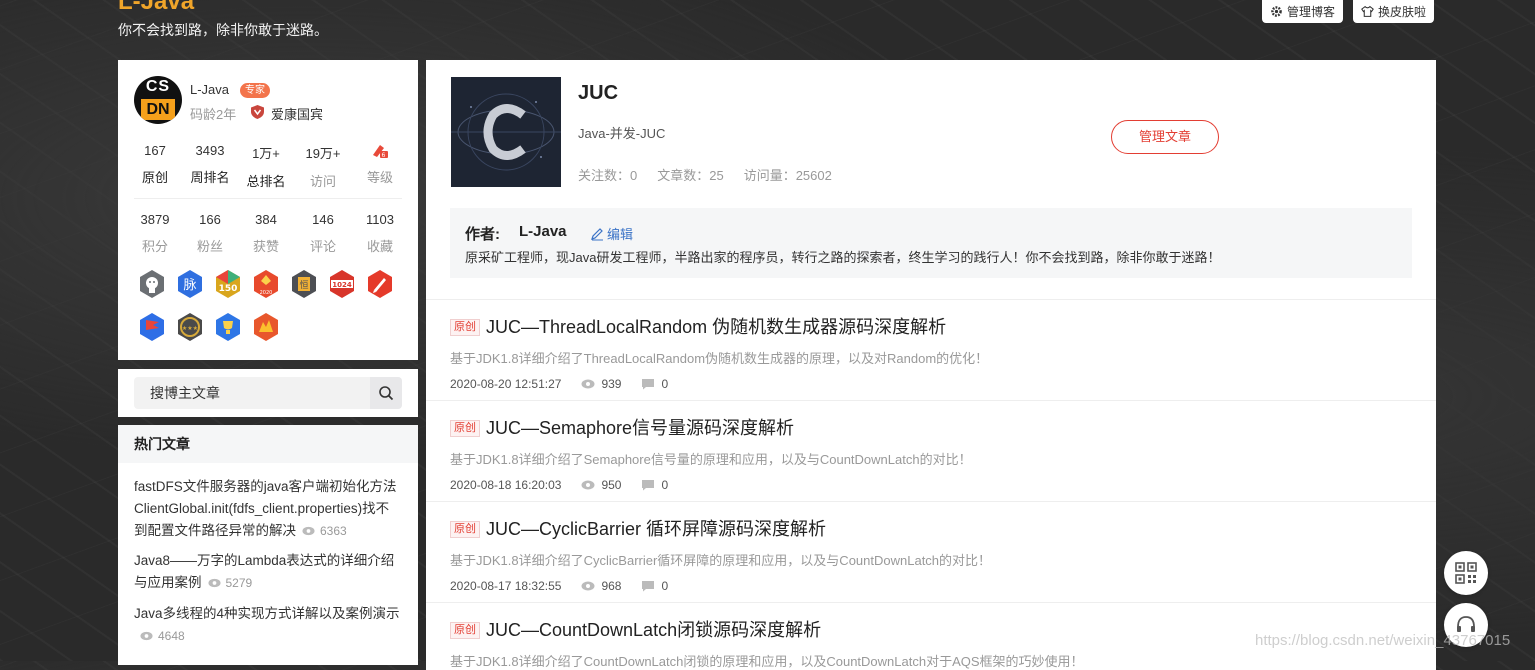  I want to click on hot-article-item: Java8——万字的Lambda表达式的详细介绍与应用案例 5279, so click(268, 572).